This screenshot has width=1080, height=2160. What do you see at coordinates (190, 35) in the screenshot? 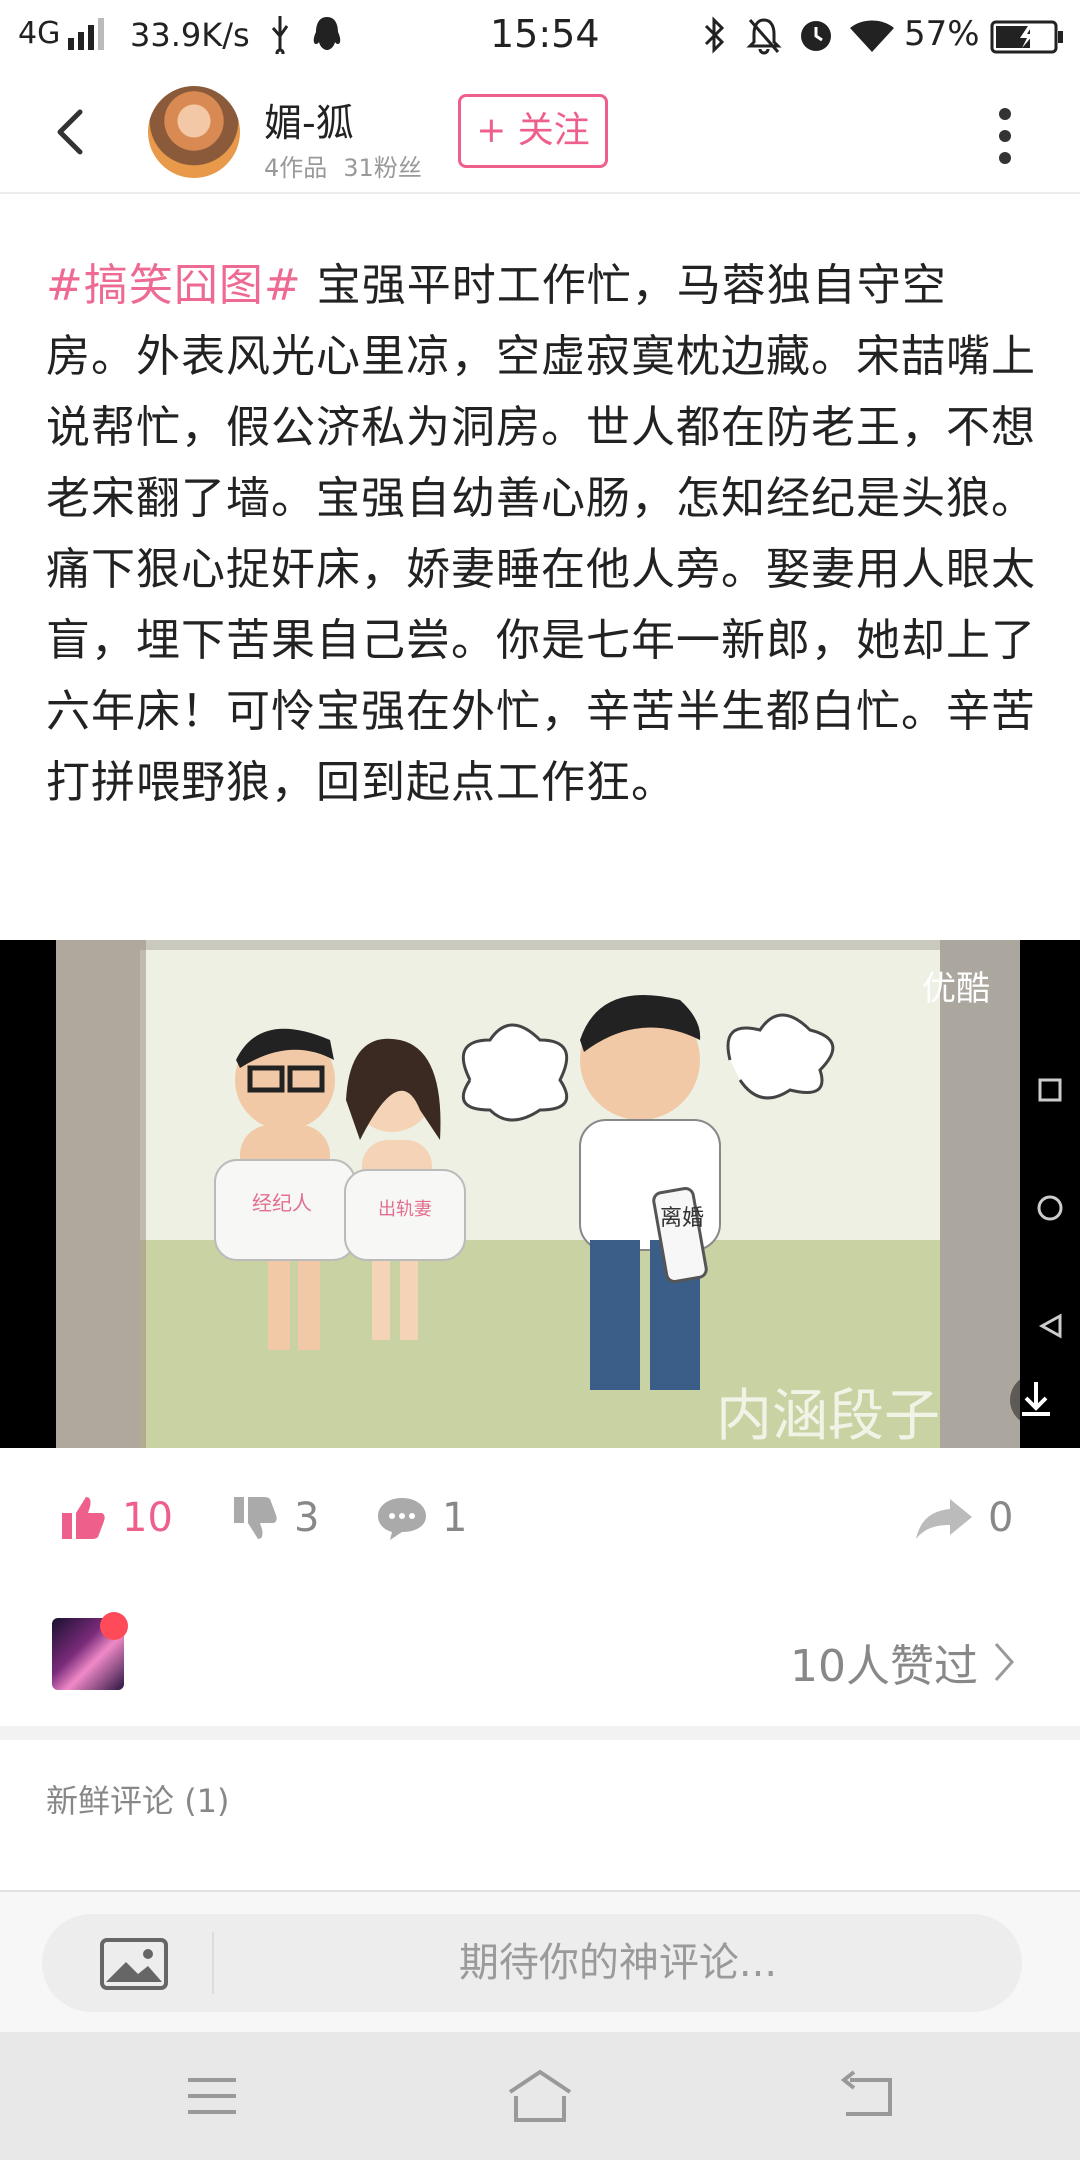
I see `network-speed: 33.9K/s` at bounding box center [190, 35].